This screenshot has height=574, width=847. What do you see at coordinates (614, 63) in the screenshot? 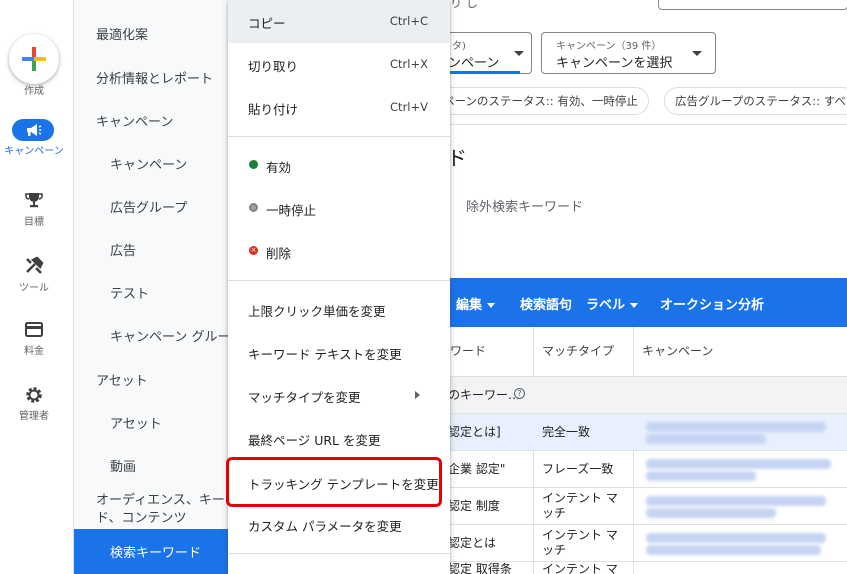
I see `campaign-selector-value: キャンペーンを選択` at bounding box center [614, 63].